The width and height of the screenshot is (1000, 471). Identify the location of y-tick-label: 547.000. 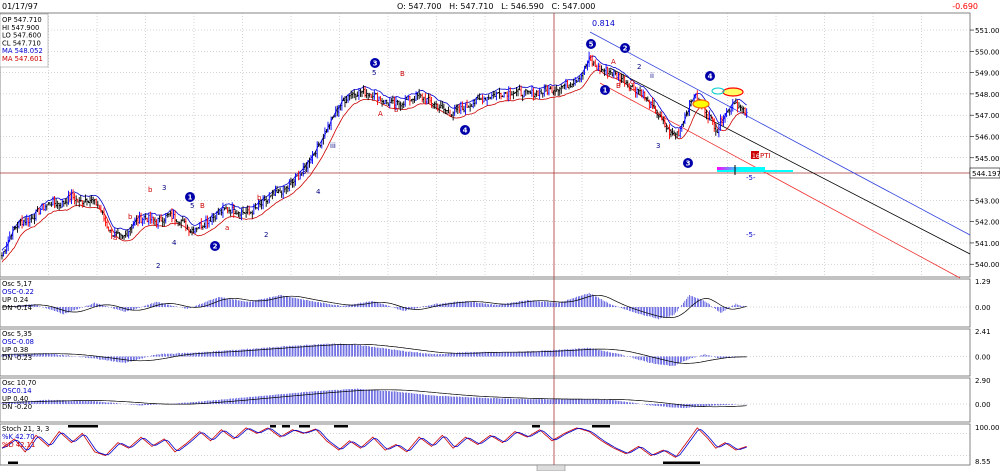
(987, 116).